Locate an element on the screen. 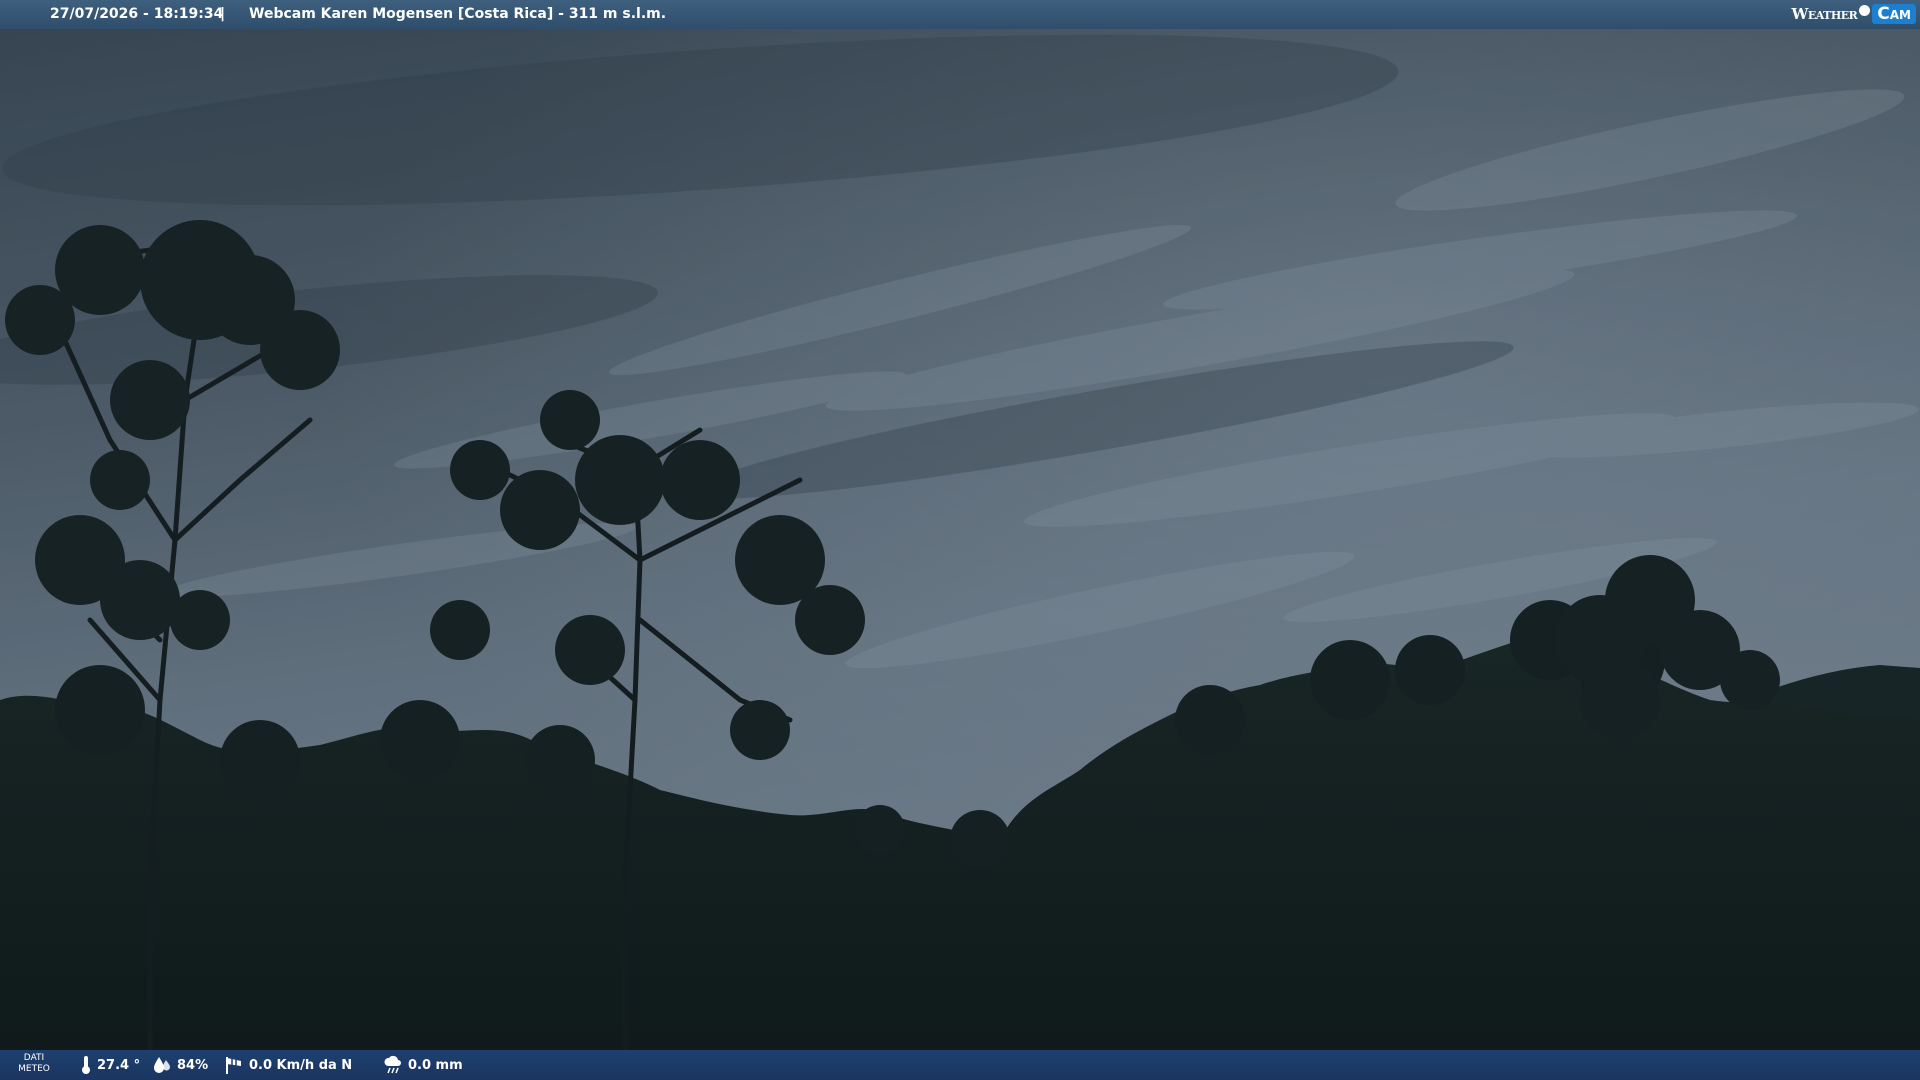  humidity-value: 84% is located at coordinates (193, 1065).